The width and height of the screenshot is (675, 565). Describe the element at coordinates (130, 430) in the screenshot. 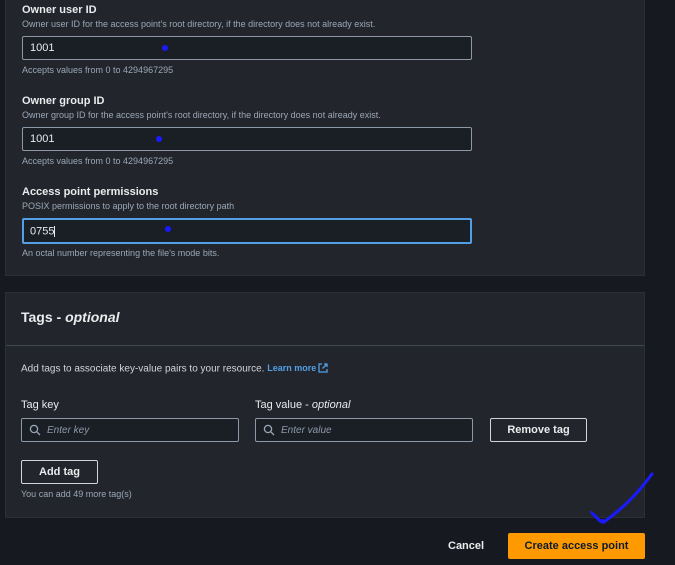

I see `tag-key-input: Enter key` at that location.